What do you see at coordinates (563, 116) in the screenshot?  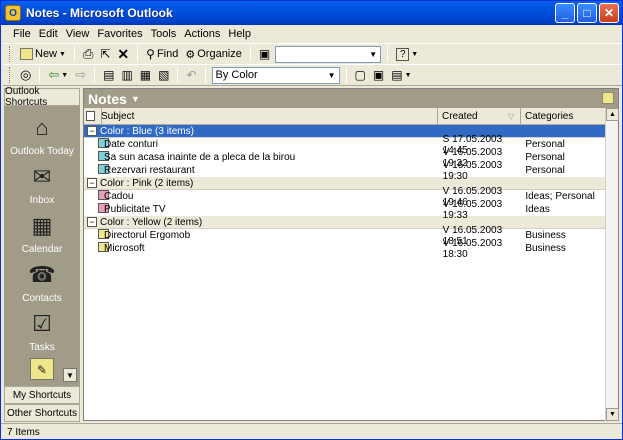 I see `categories-column-header: Categories` at bounding box center [563, 116].